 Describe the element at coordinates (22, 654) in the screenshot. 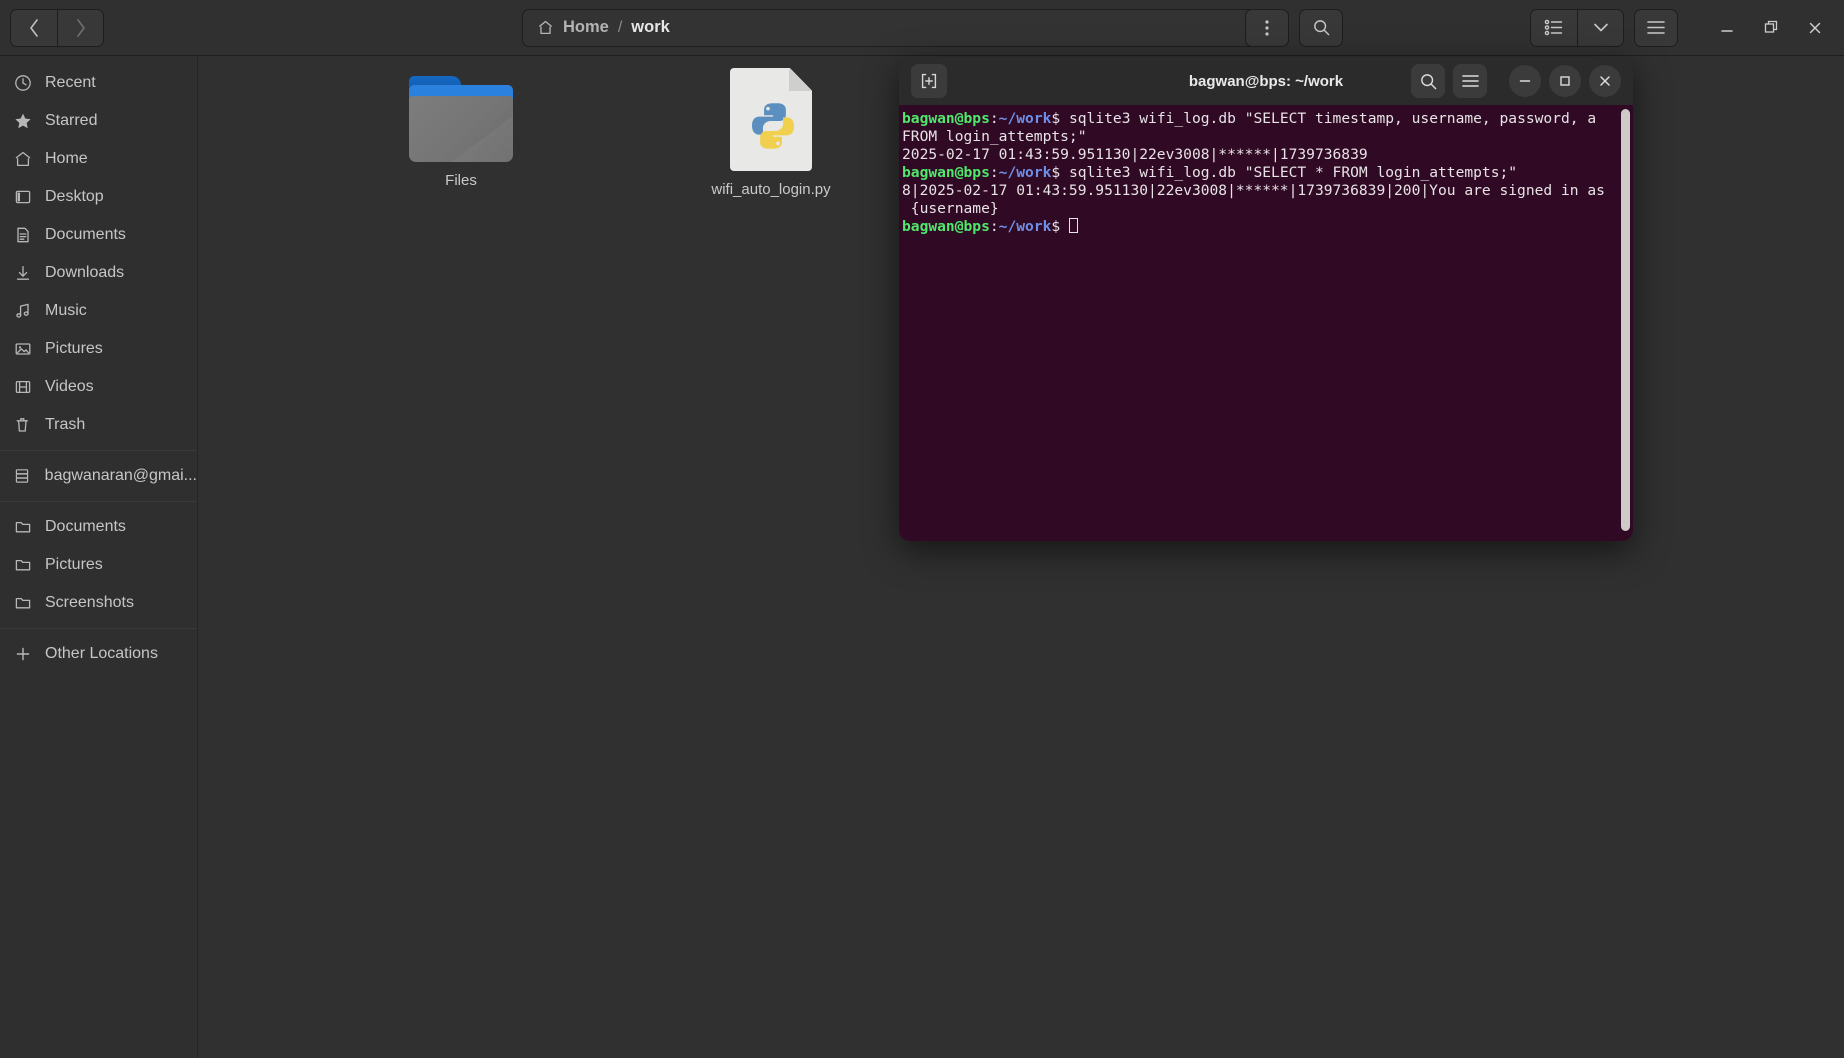

I see `plus-icon` at that location.